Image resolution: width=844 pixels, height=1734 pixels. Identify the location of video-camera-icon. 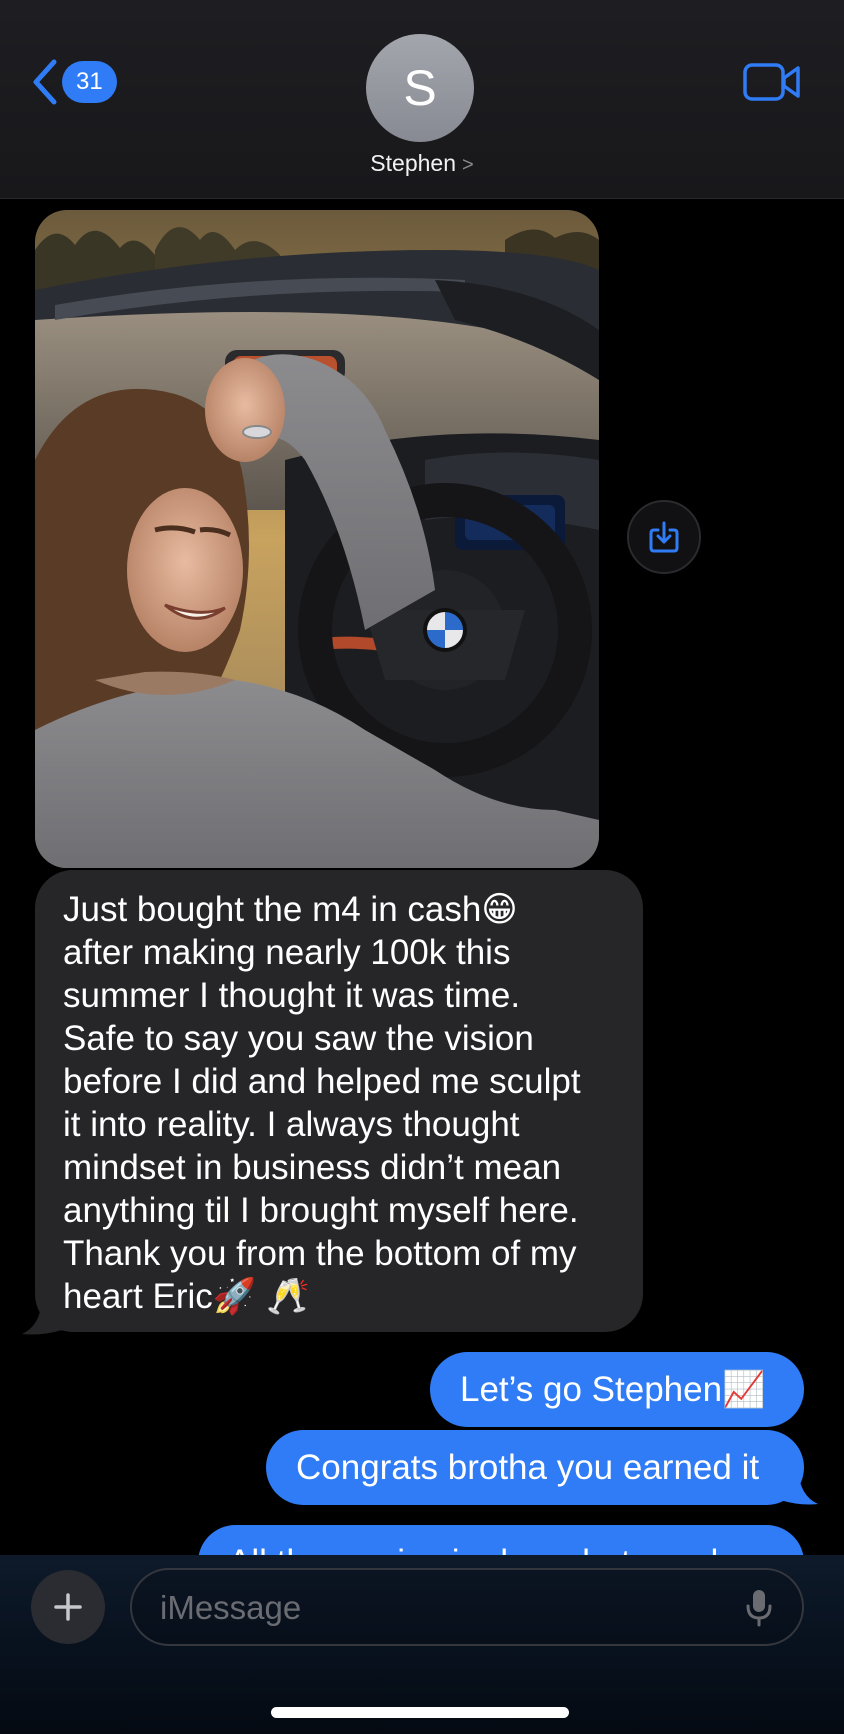
(771, 82).